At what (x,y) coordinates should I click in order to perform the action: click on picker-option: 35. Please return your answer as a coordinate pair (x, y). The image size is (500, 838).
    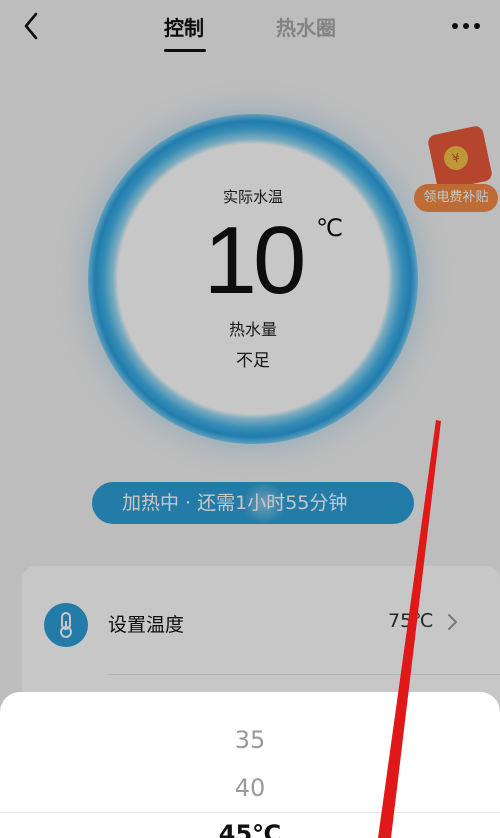
    Looking at the image, I should click on (250, 740).